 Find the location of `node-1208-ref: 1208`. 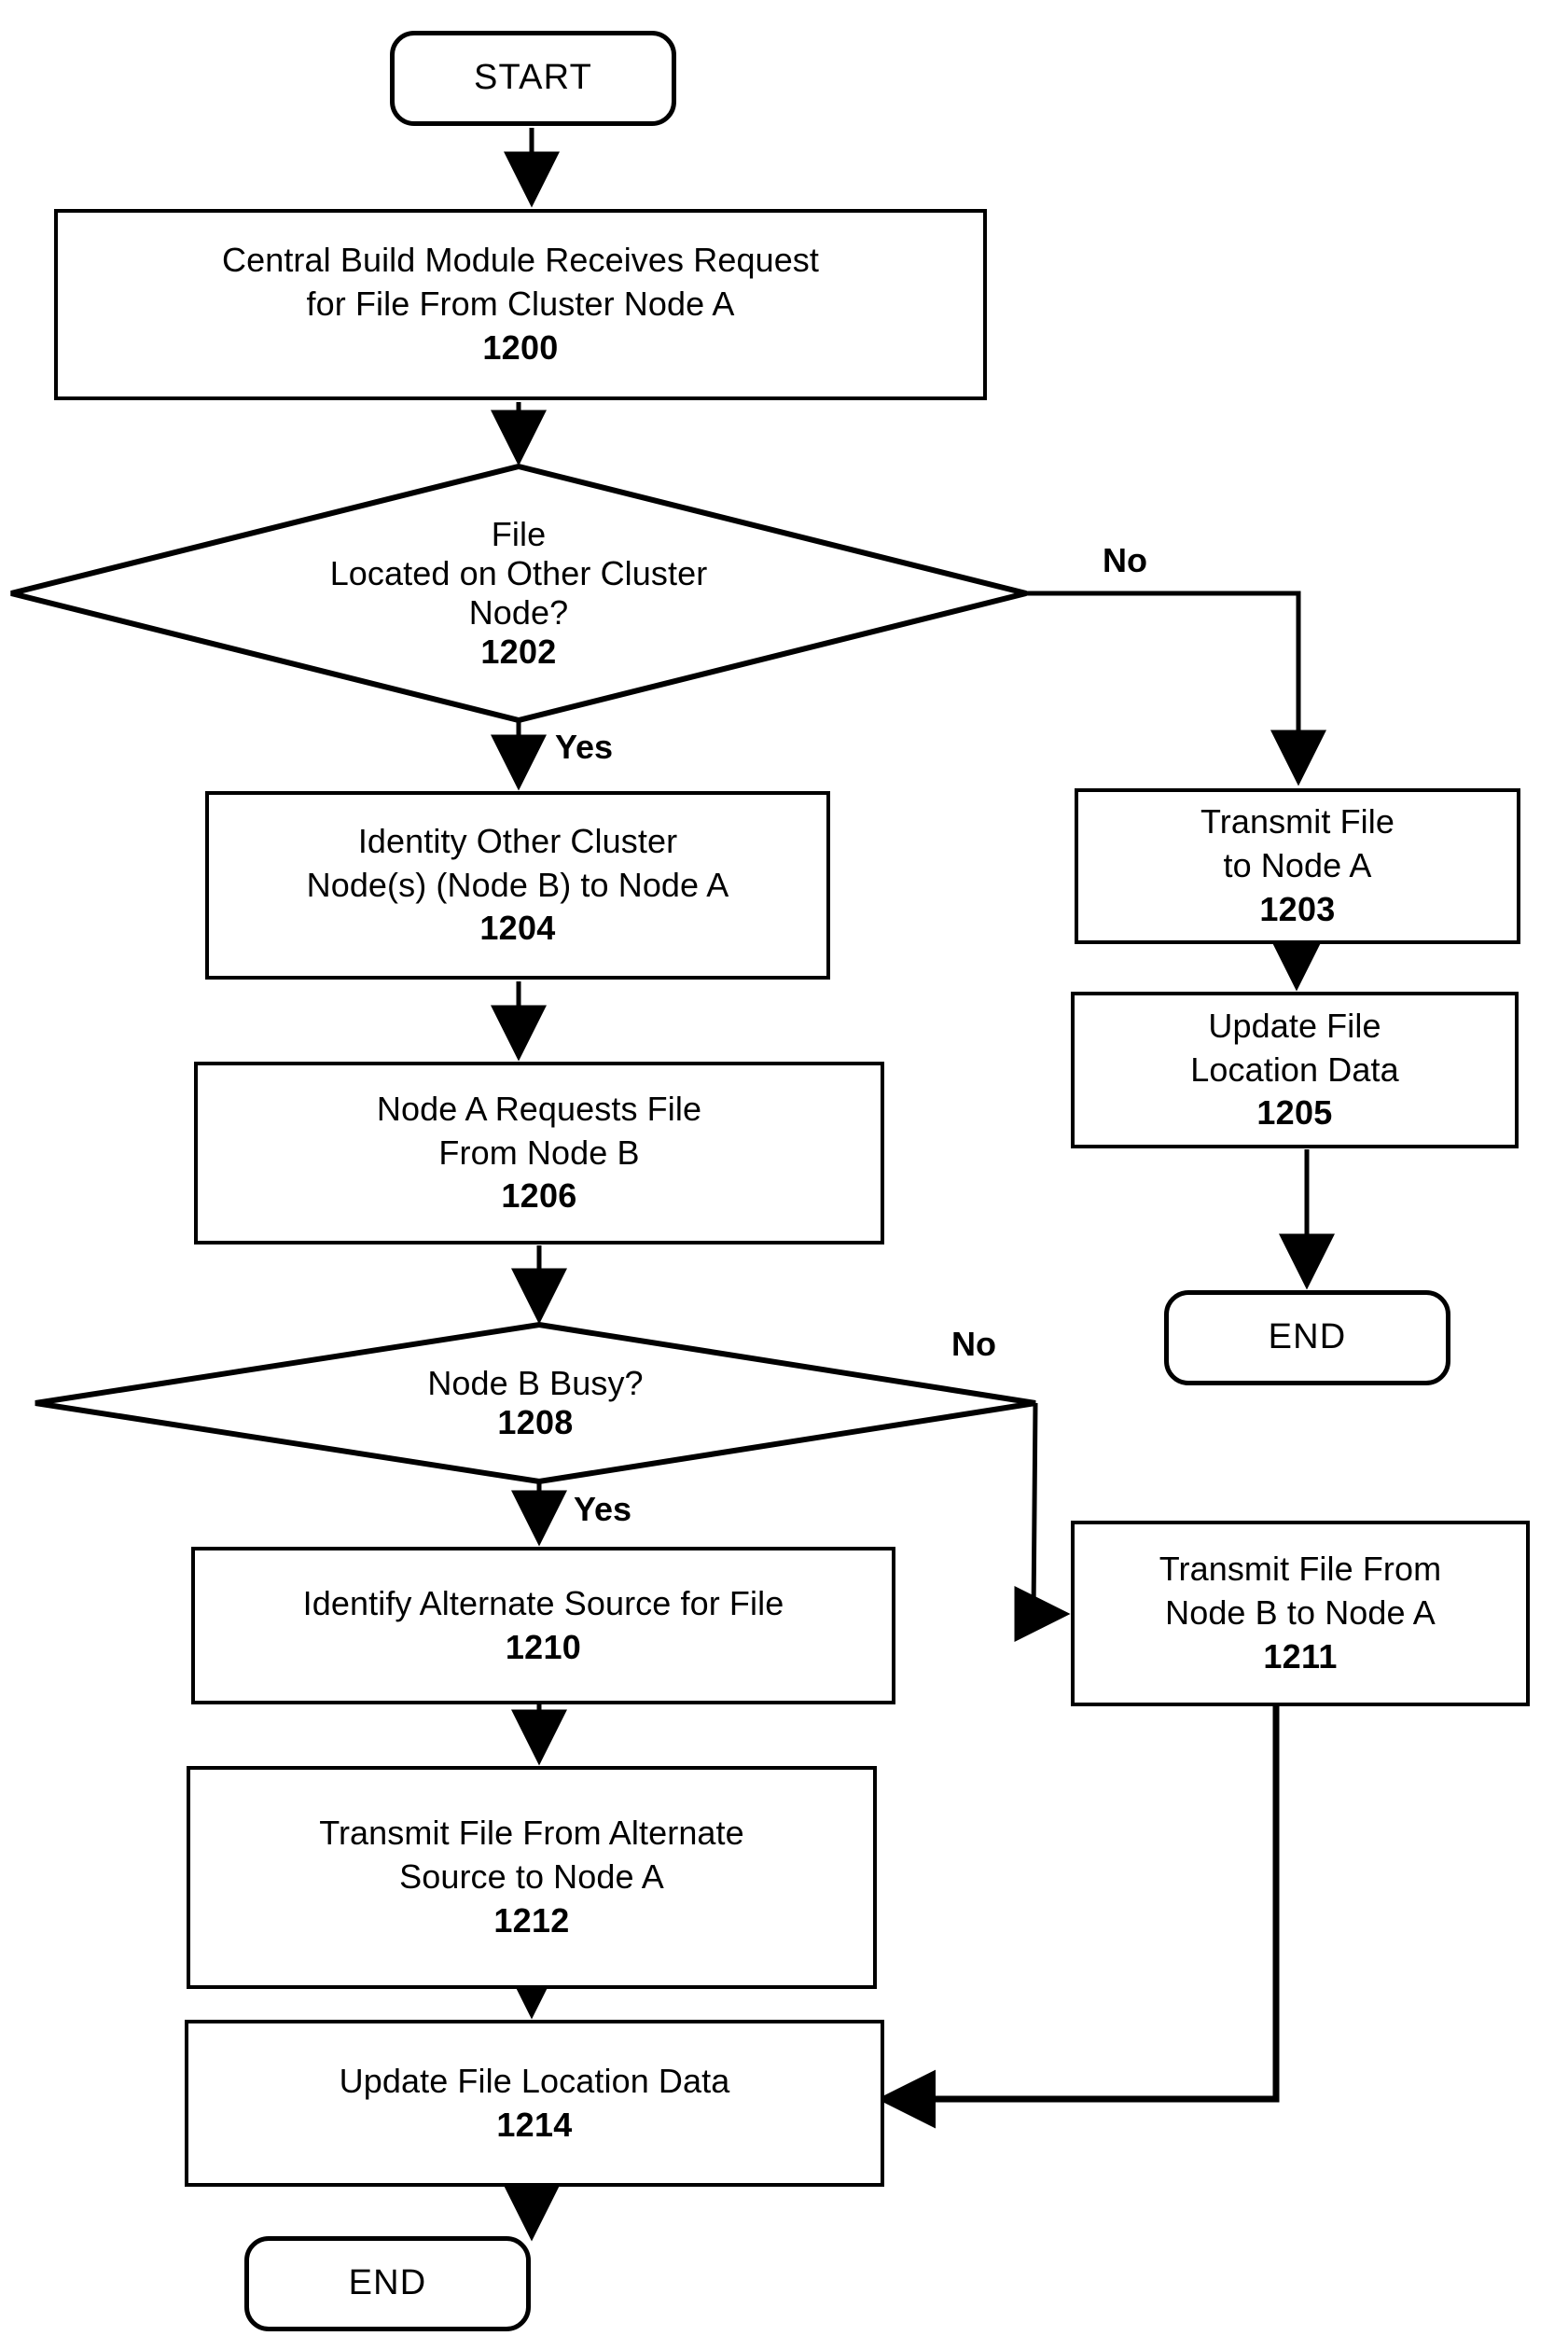

node-1208-ref: 1208 is located at coordinates (535, 1422).